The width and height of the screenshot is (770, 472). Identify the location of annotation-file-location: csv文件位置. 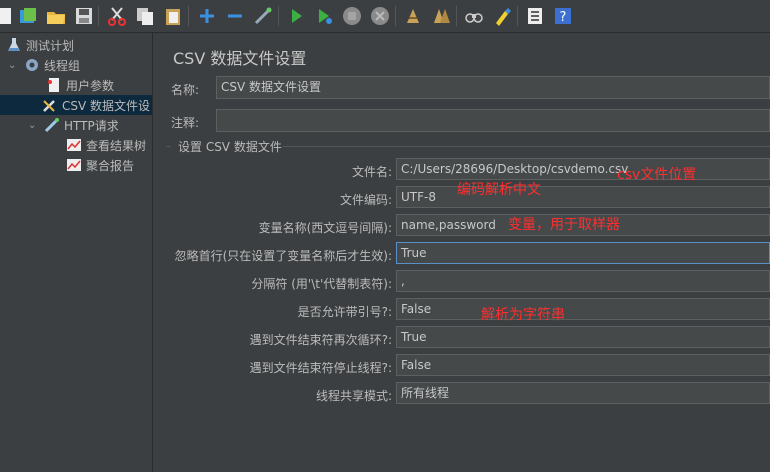
(657, 175).